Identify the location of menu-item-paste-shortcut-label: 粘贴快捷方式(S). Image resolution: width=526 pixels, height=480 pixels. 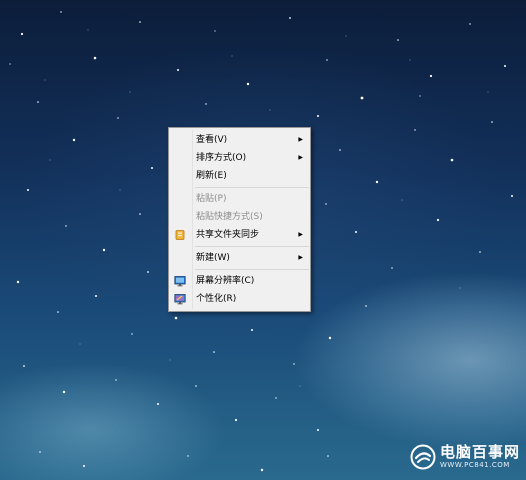
(229, 217).